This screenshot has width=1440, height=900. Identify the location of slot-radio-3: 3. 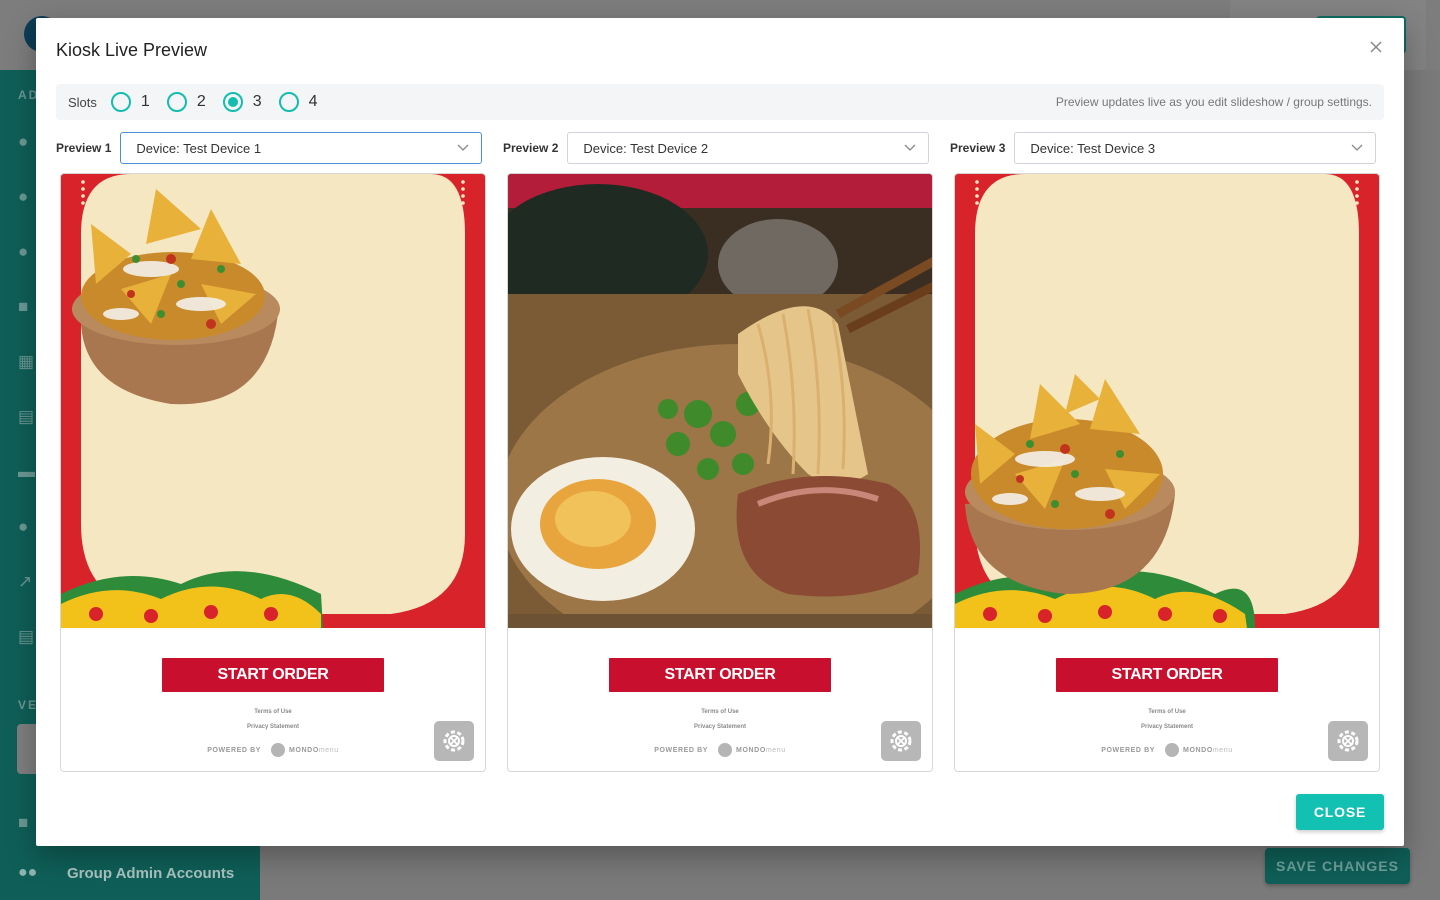
(242, 102).